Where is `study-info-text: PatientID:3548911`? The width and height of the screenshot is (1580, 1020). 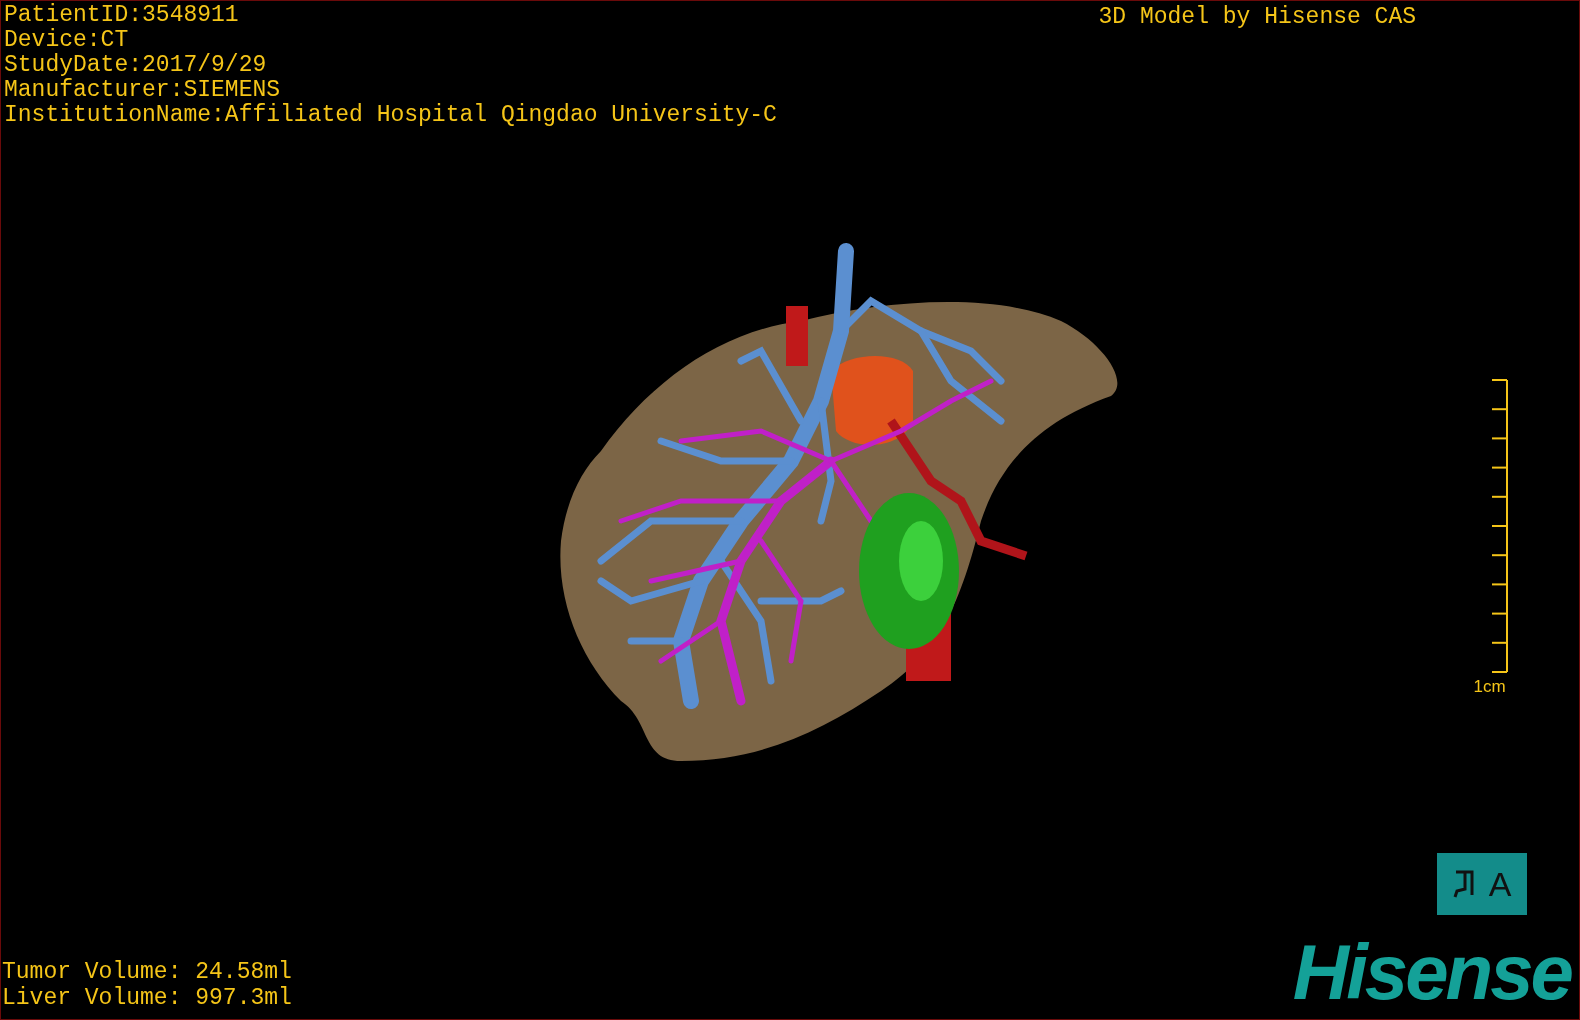
study-info-text: PatientID:3548911 is located at coordinates (122, 15).